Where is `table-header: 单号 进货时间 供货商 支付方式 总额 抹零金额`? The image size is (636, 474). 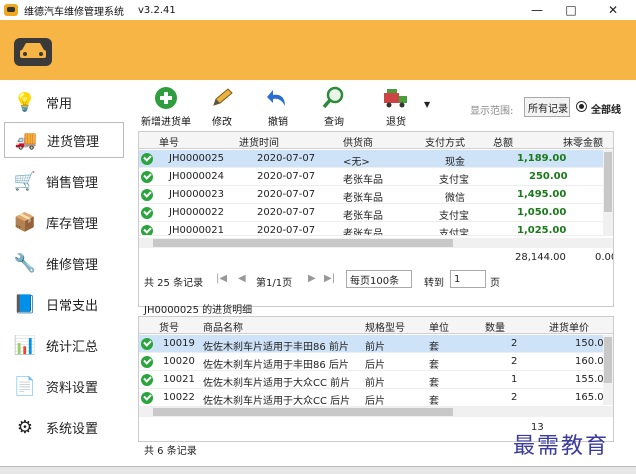 table-header: 单号 进货时间 供货商 支付方式 总额 抹零金额 is located at coordinates (376, 140).